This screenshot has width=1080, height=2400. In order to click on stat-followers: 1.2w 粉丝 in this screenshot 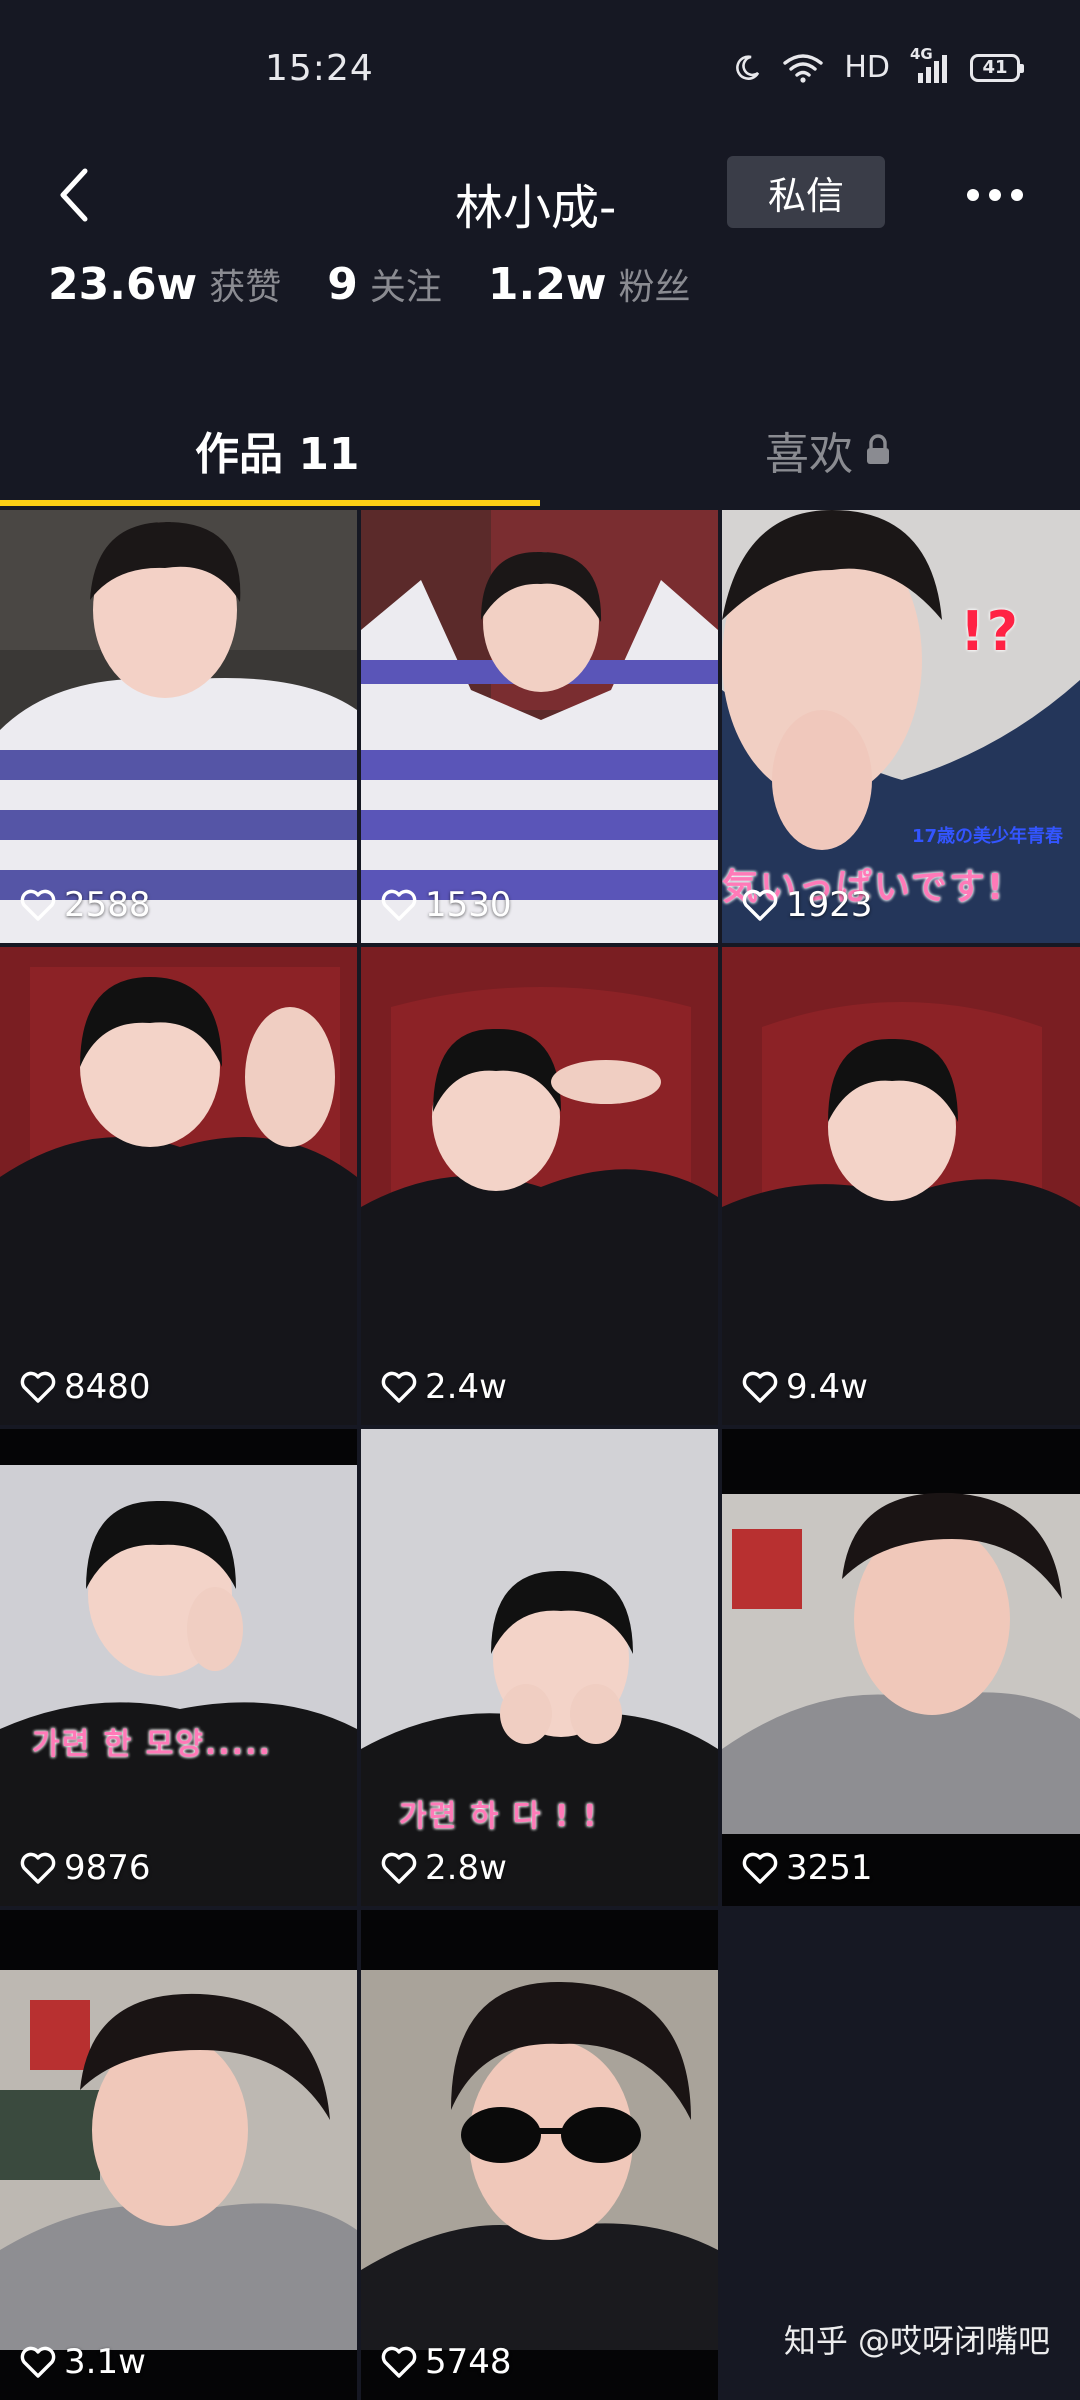, I will do `click(589, 284)`.